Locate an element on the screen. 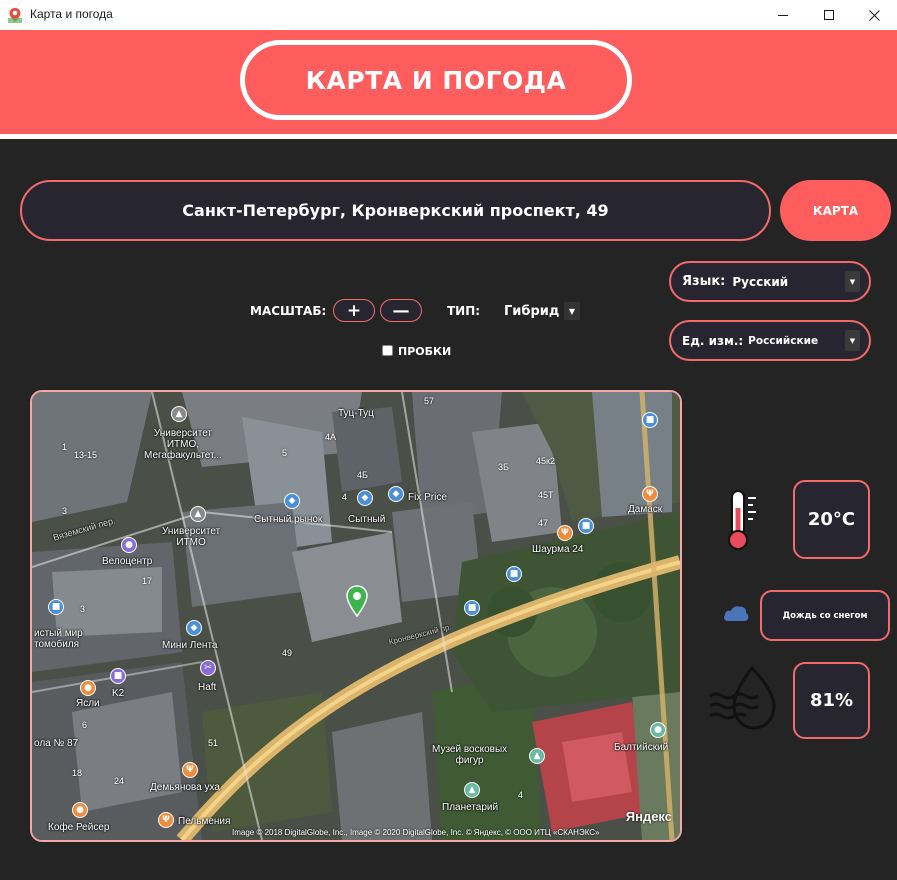 This screenshot has width=897, height=880. zoom-label: МАСШТАБ: is located at coordinates (288, 311).